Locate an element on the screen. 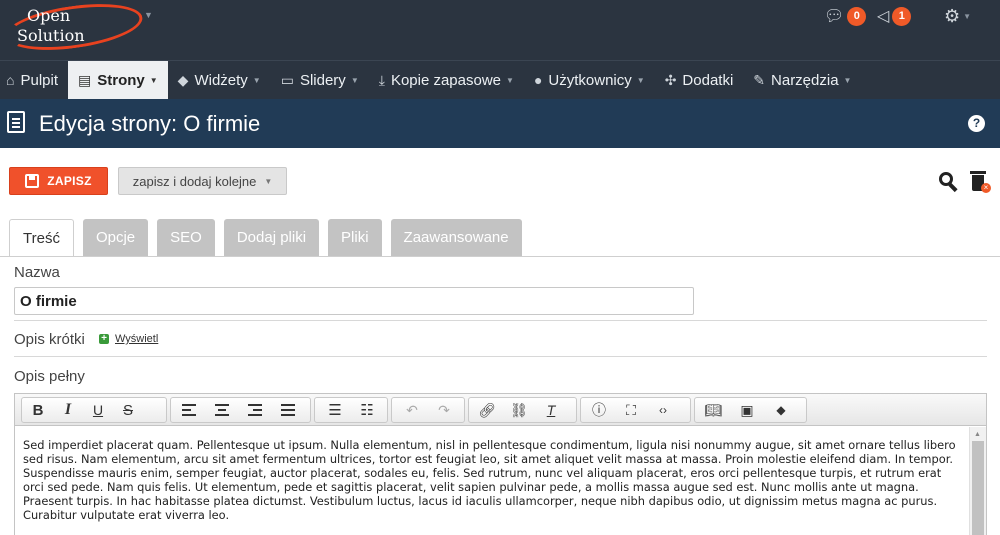 This screenshot has width=1000, height=535. nav-item-dodatki: ✣ Dodatki is located at coordinates (699, 80).